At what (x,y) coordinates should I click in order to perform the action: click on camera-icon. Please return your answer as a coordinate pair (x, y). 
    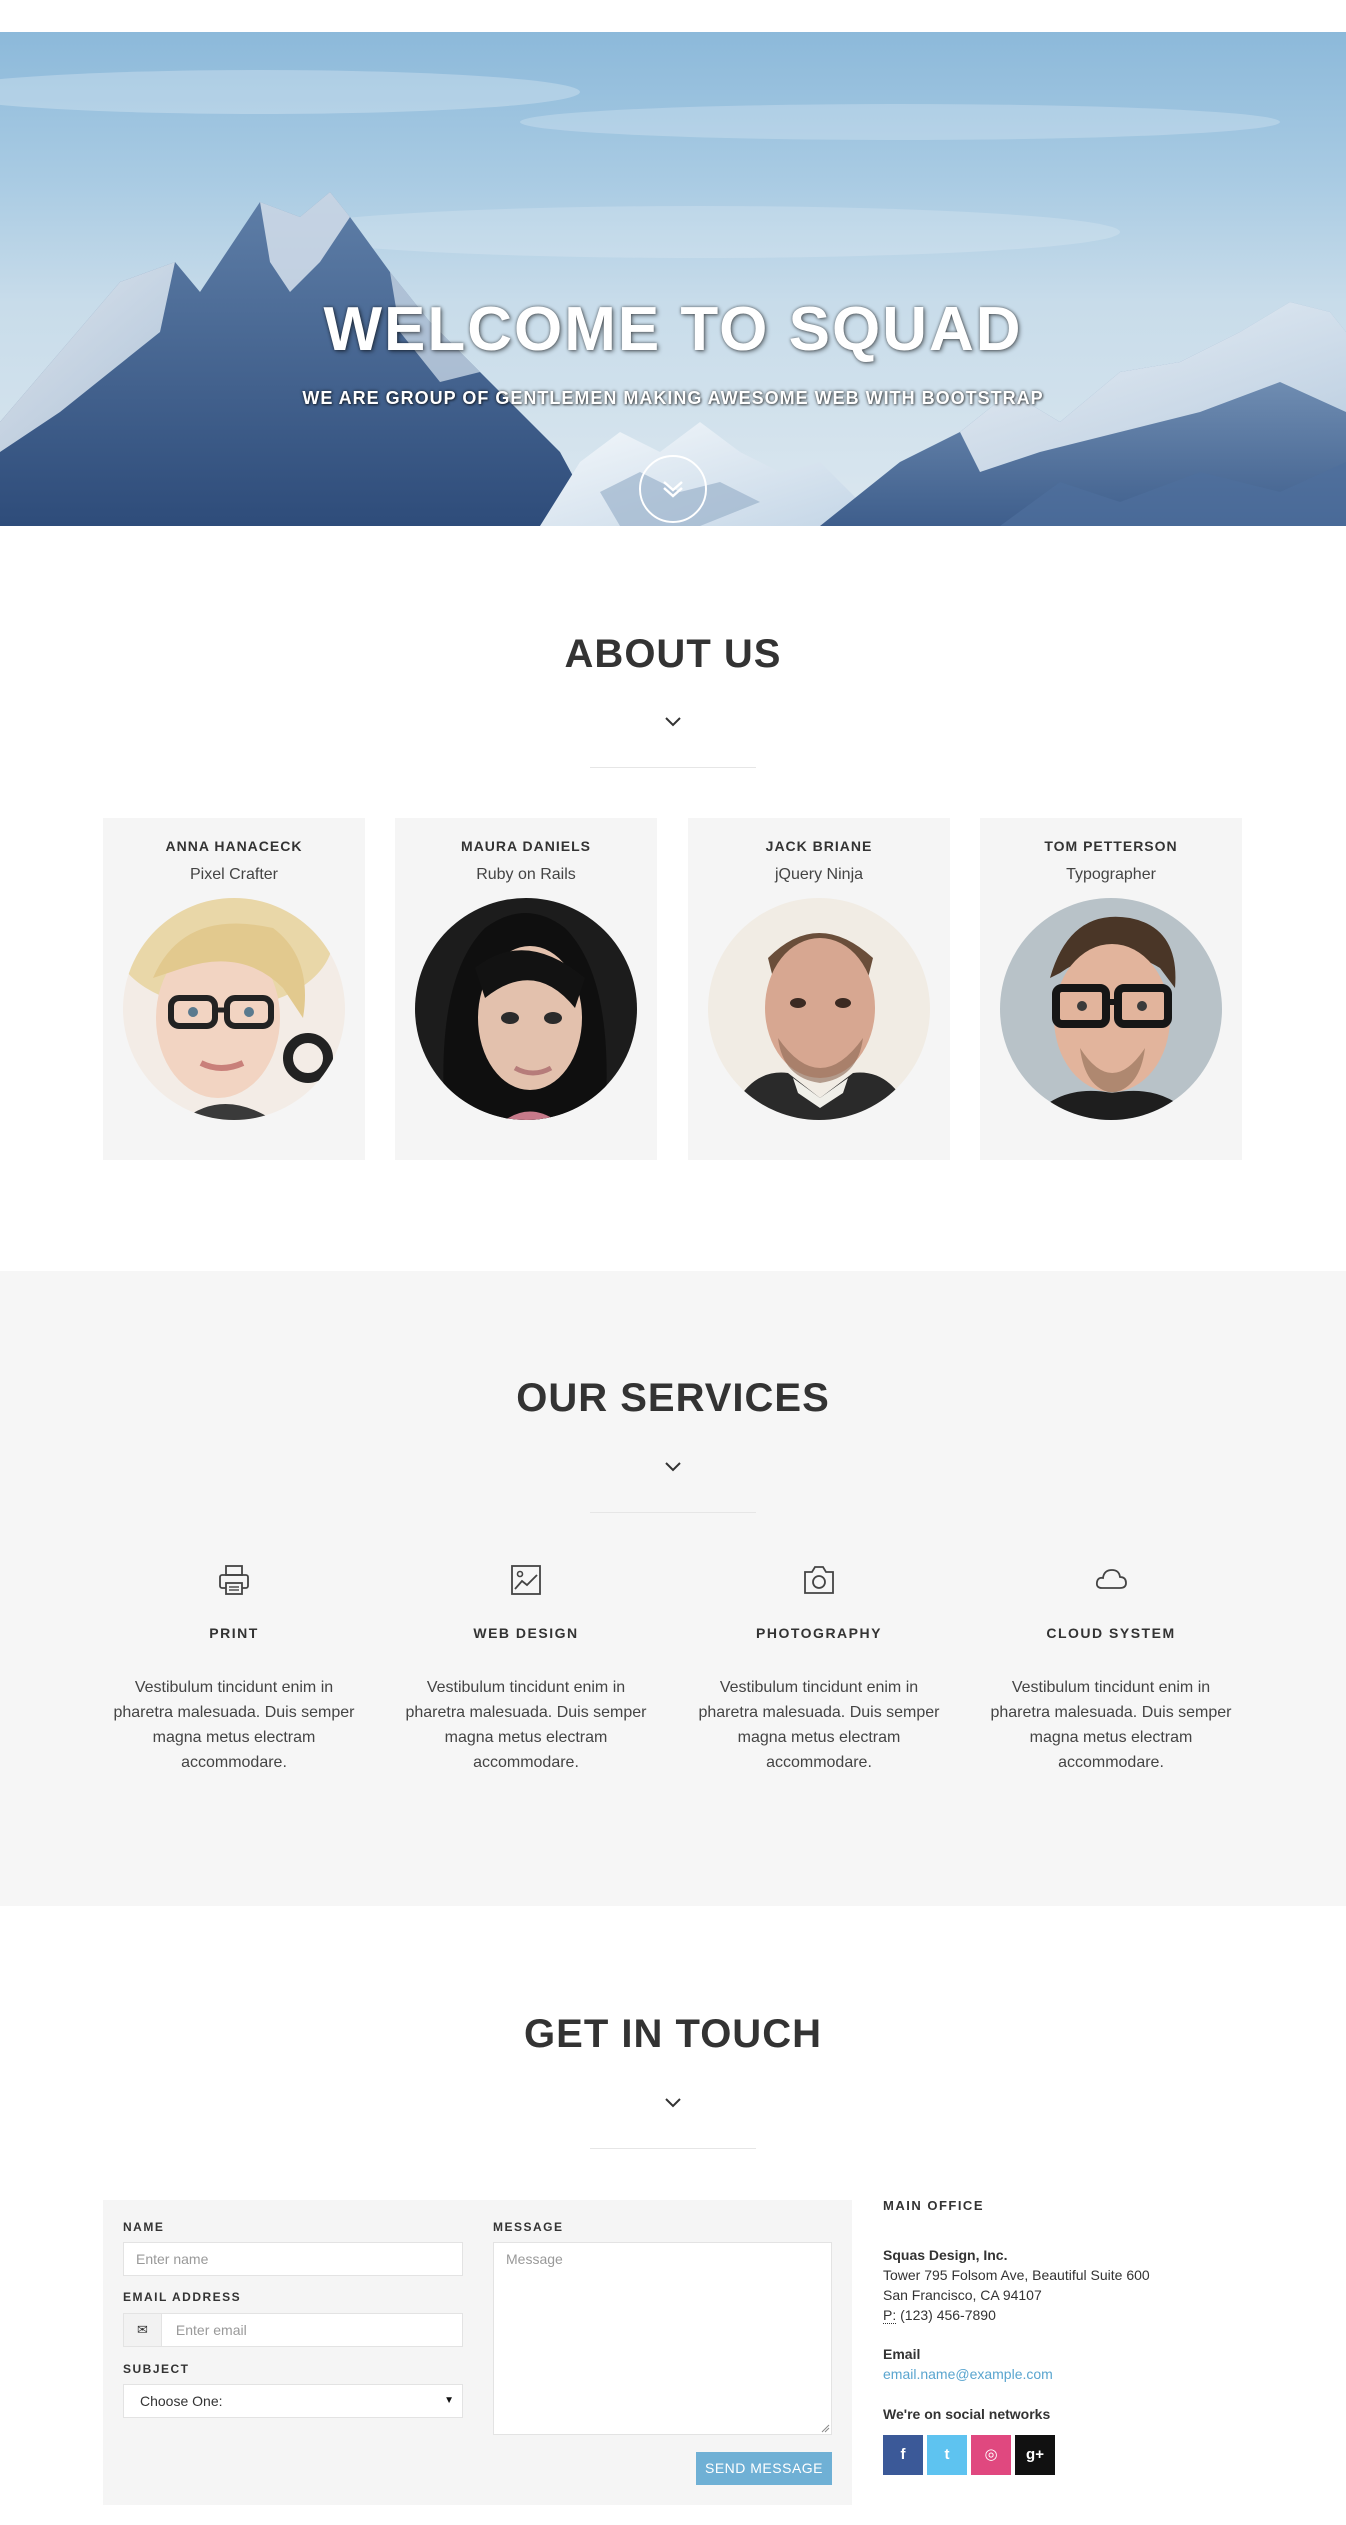
    Looking at the image, I should click on (819, 1580).